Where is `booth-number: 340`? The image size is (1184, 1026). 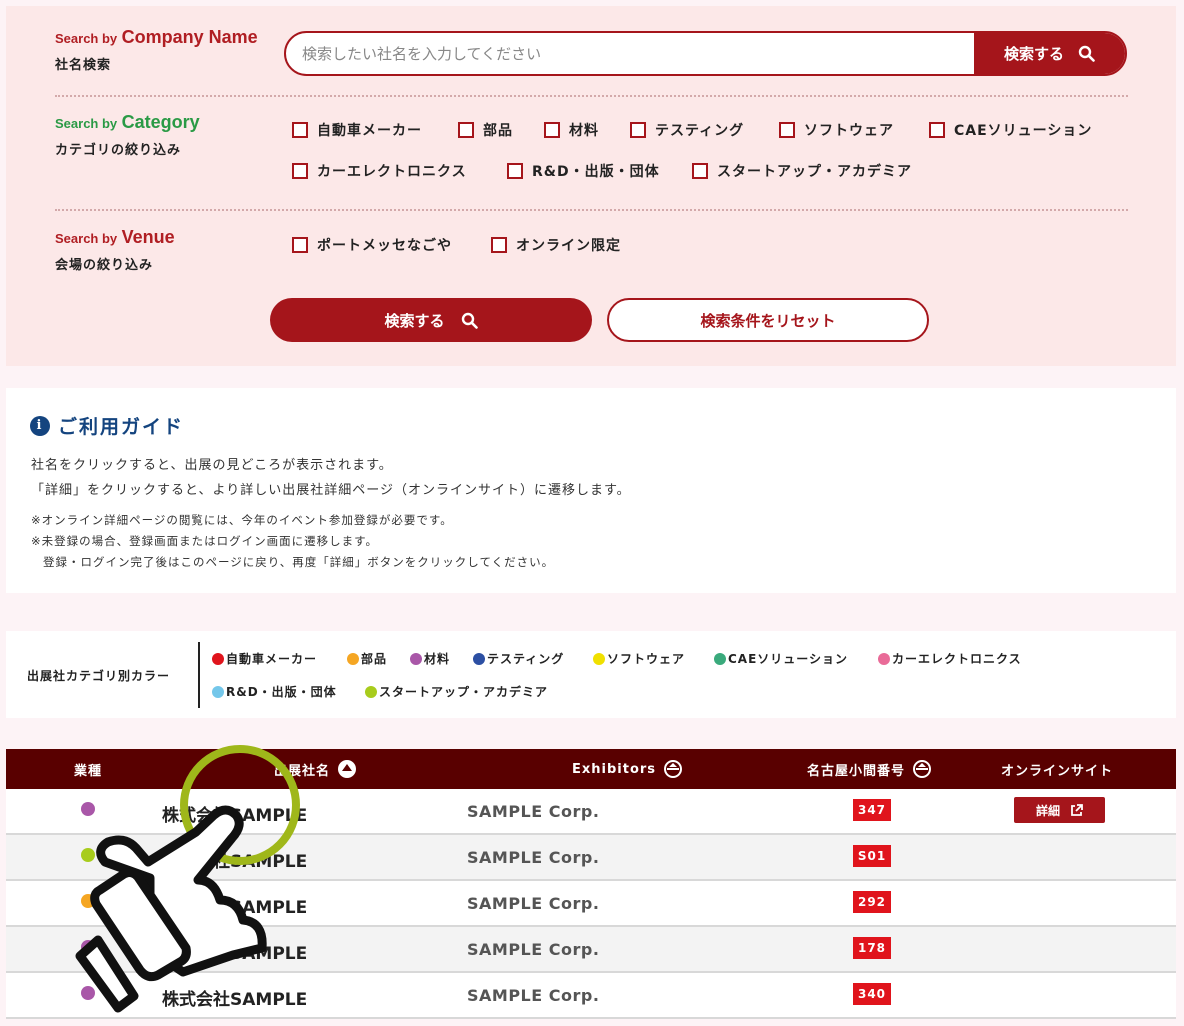 booth-number: 340 is located at coordinates (872, 994).